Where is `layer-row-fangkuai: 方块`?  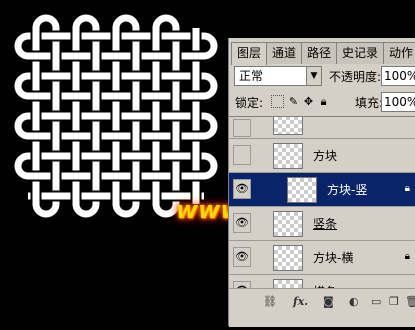 layer-row-fangkuai: 方块 is located at coordinates (322, 156).